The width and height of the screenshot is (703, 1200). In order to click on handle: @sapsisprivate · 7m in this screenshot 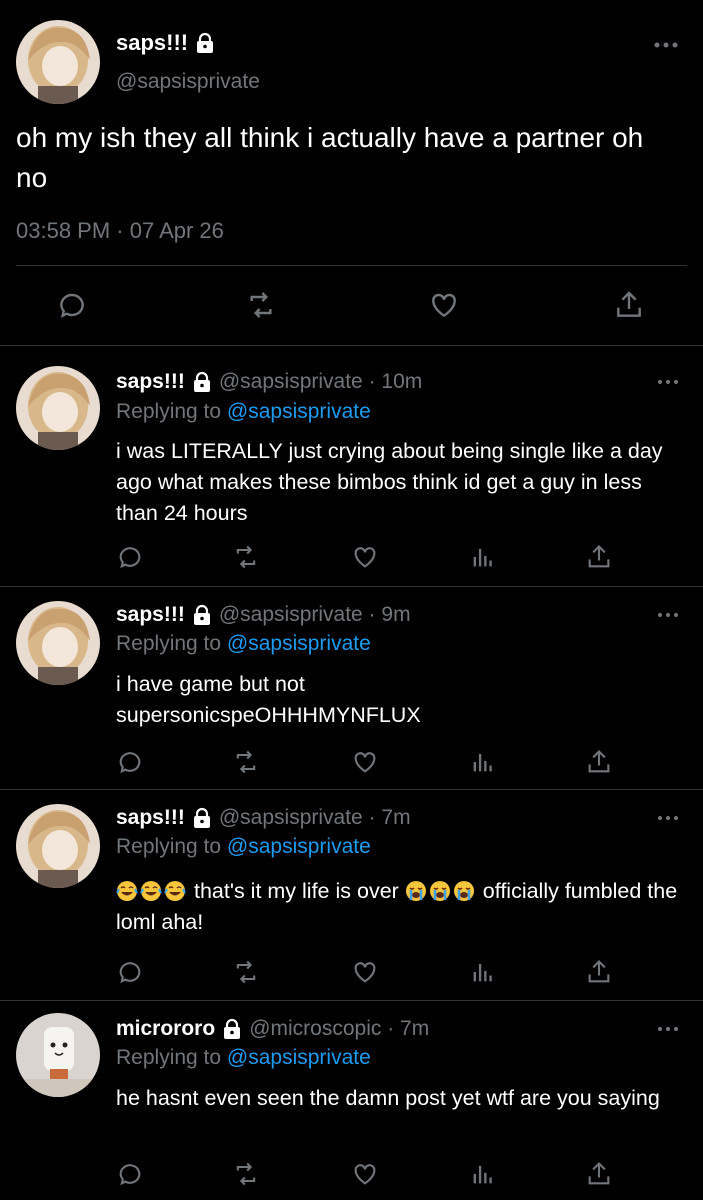, I will do `click(315, 818)`.